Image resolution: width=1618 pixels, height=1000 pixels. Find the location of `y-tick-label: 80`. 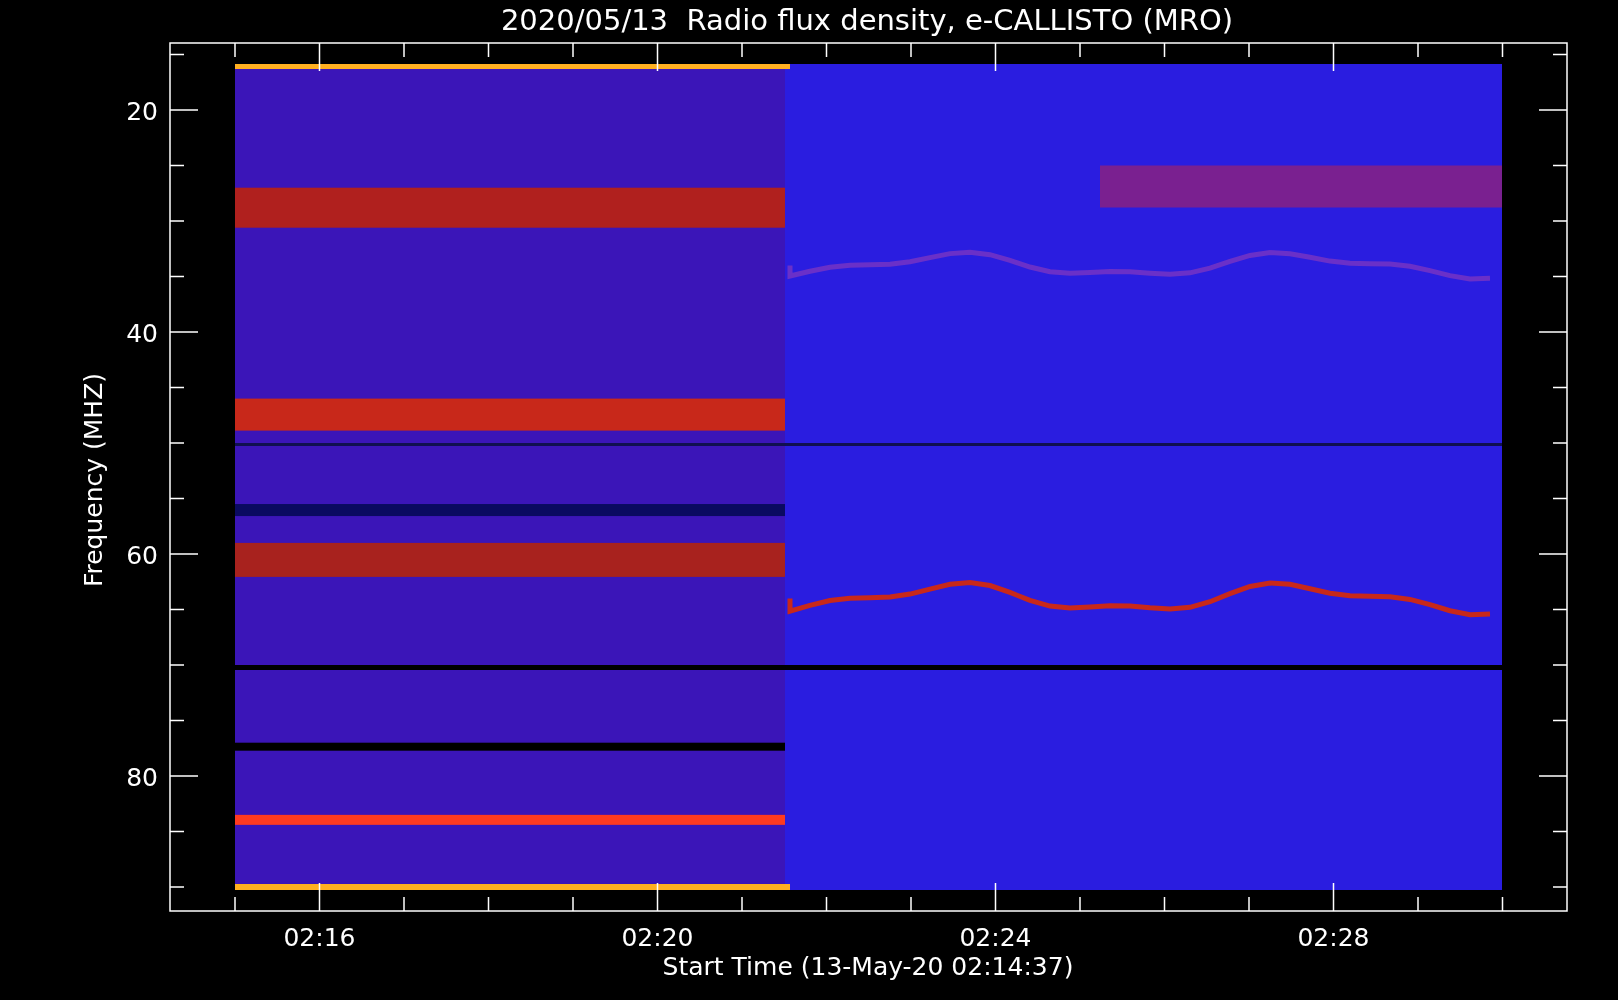

y-tick-label: 80 is located at coordinates (142, 777).